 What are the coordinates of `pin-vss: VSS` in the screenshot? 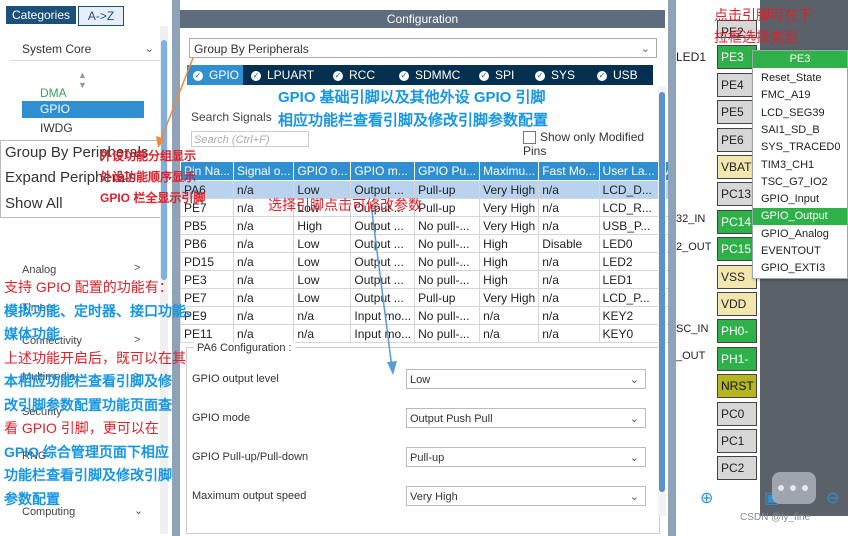 It's located at (737, 276).